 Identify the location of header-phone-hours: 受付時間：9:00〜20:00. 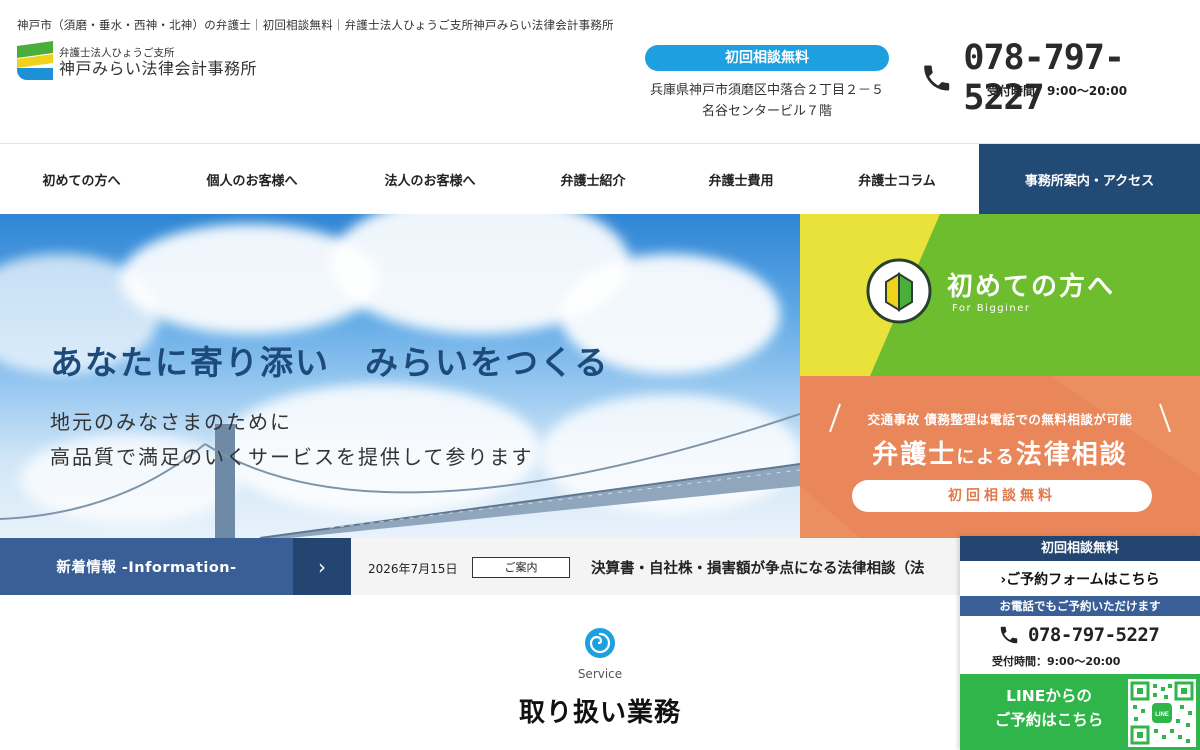
(1057, 91).